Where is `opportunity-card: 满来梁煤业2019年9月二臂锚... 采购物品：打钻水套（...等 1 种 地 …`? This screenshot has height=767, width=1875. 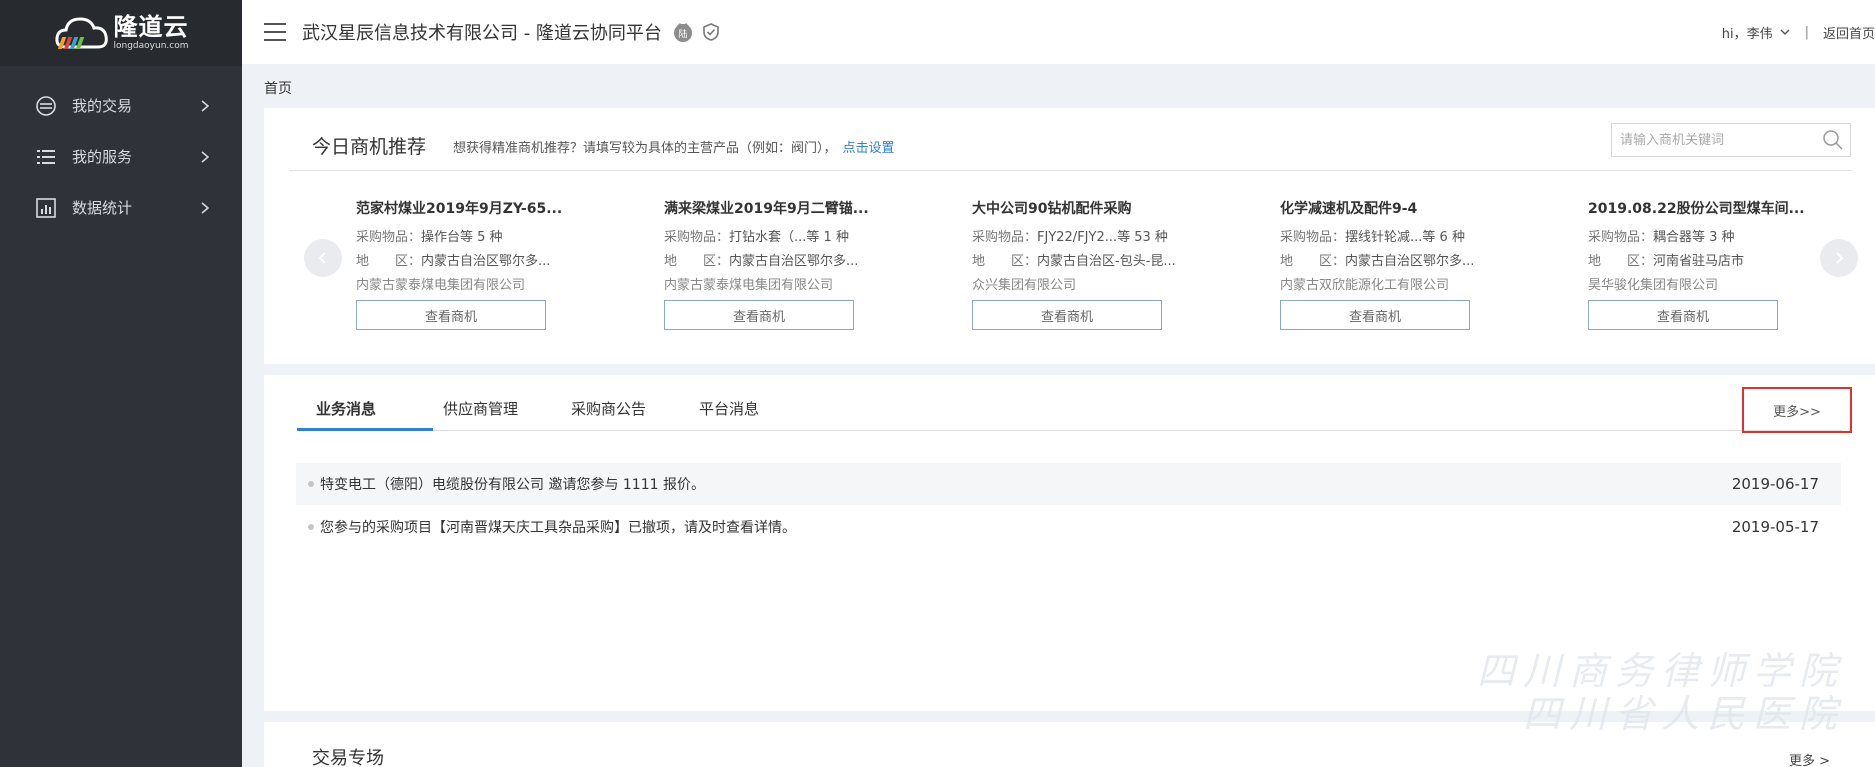
opportunity-card: 满来梁煤业2019年9月二臂锚... 采购物品：打钻水套（...等 1 种 地 … is located at coordinates (784, 264).